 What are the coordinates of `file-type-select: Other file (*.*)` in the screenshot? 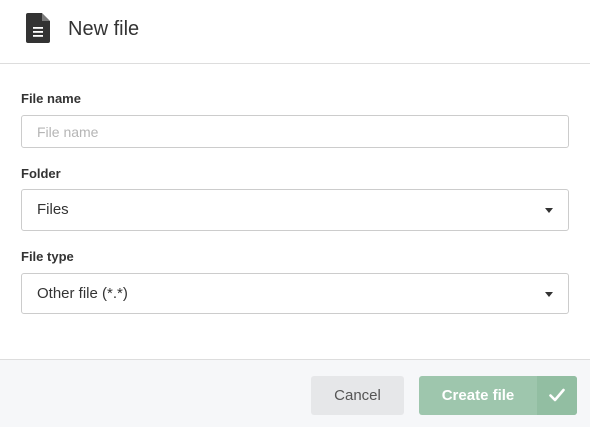 It's located at (295, 293).